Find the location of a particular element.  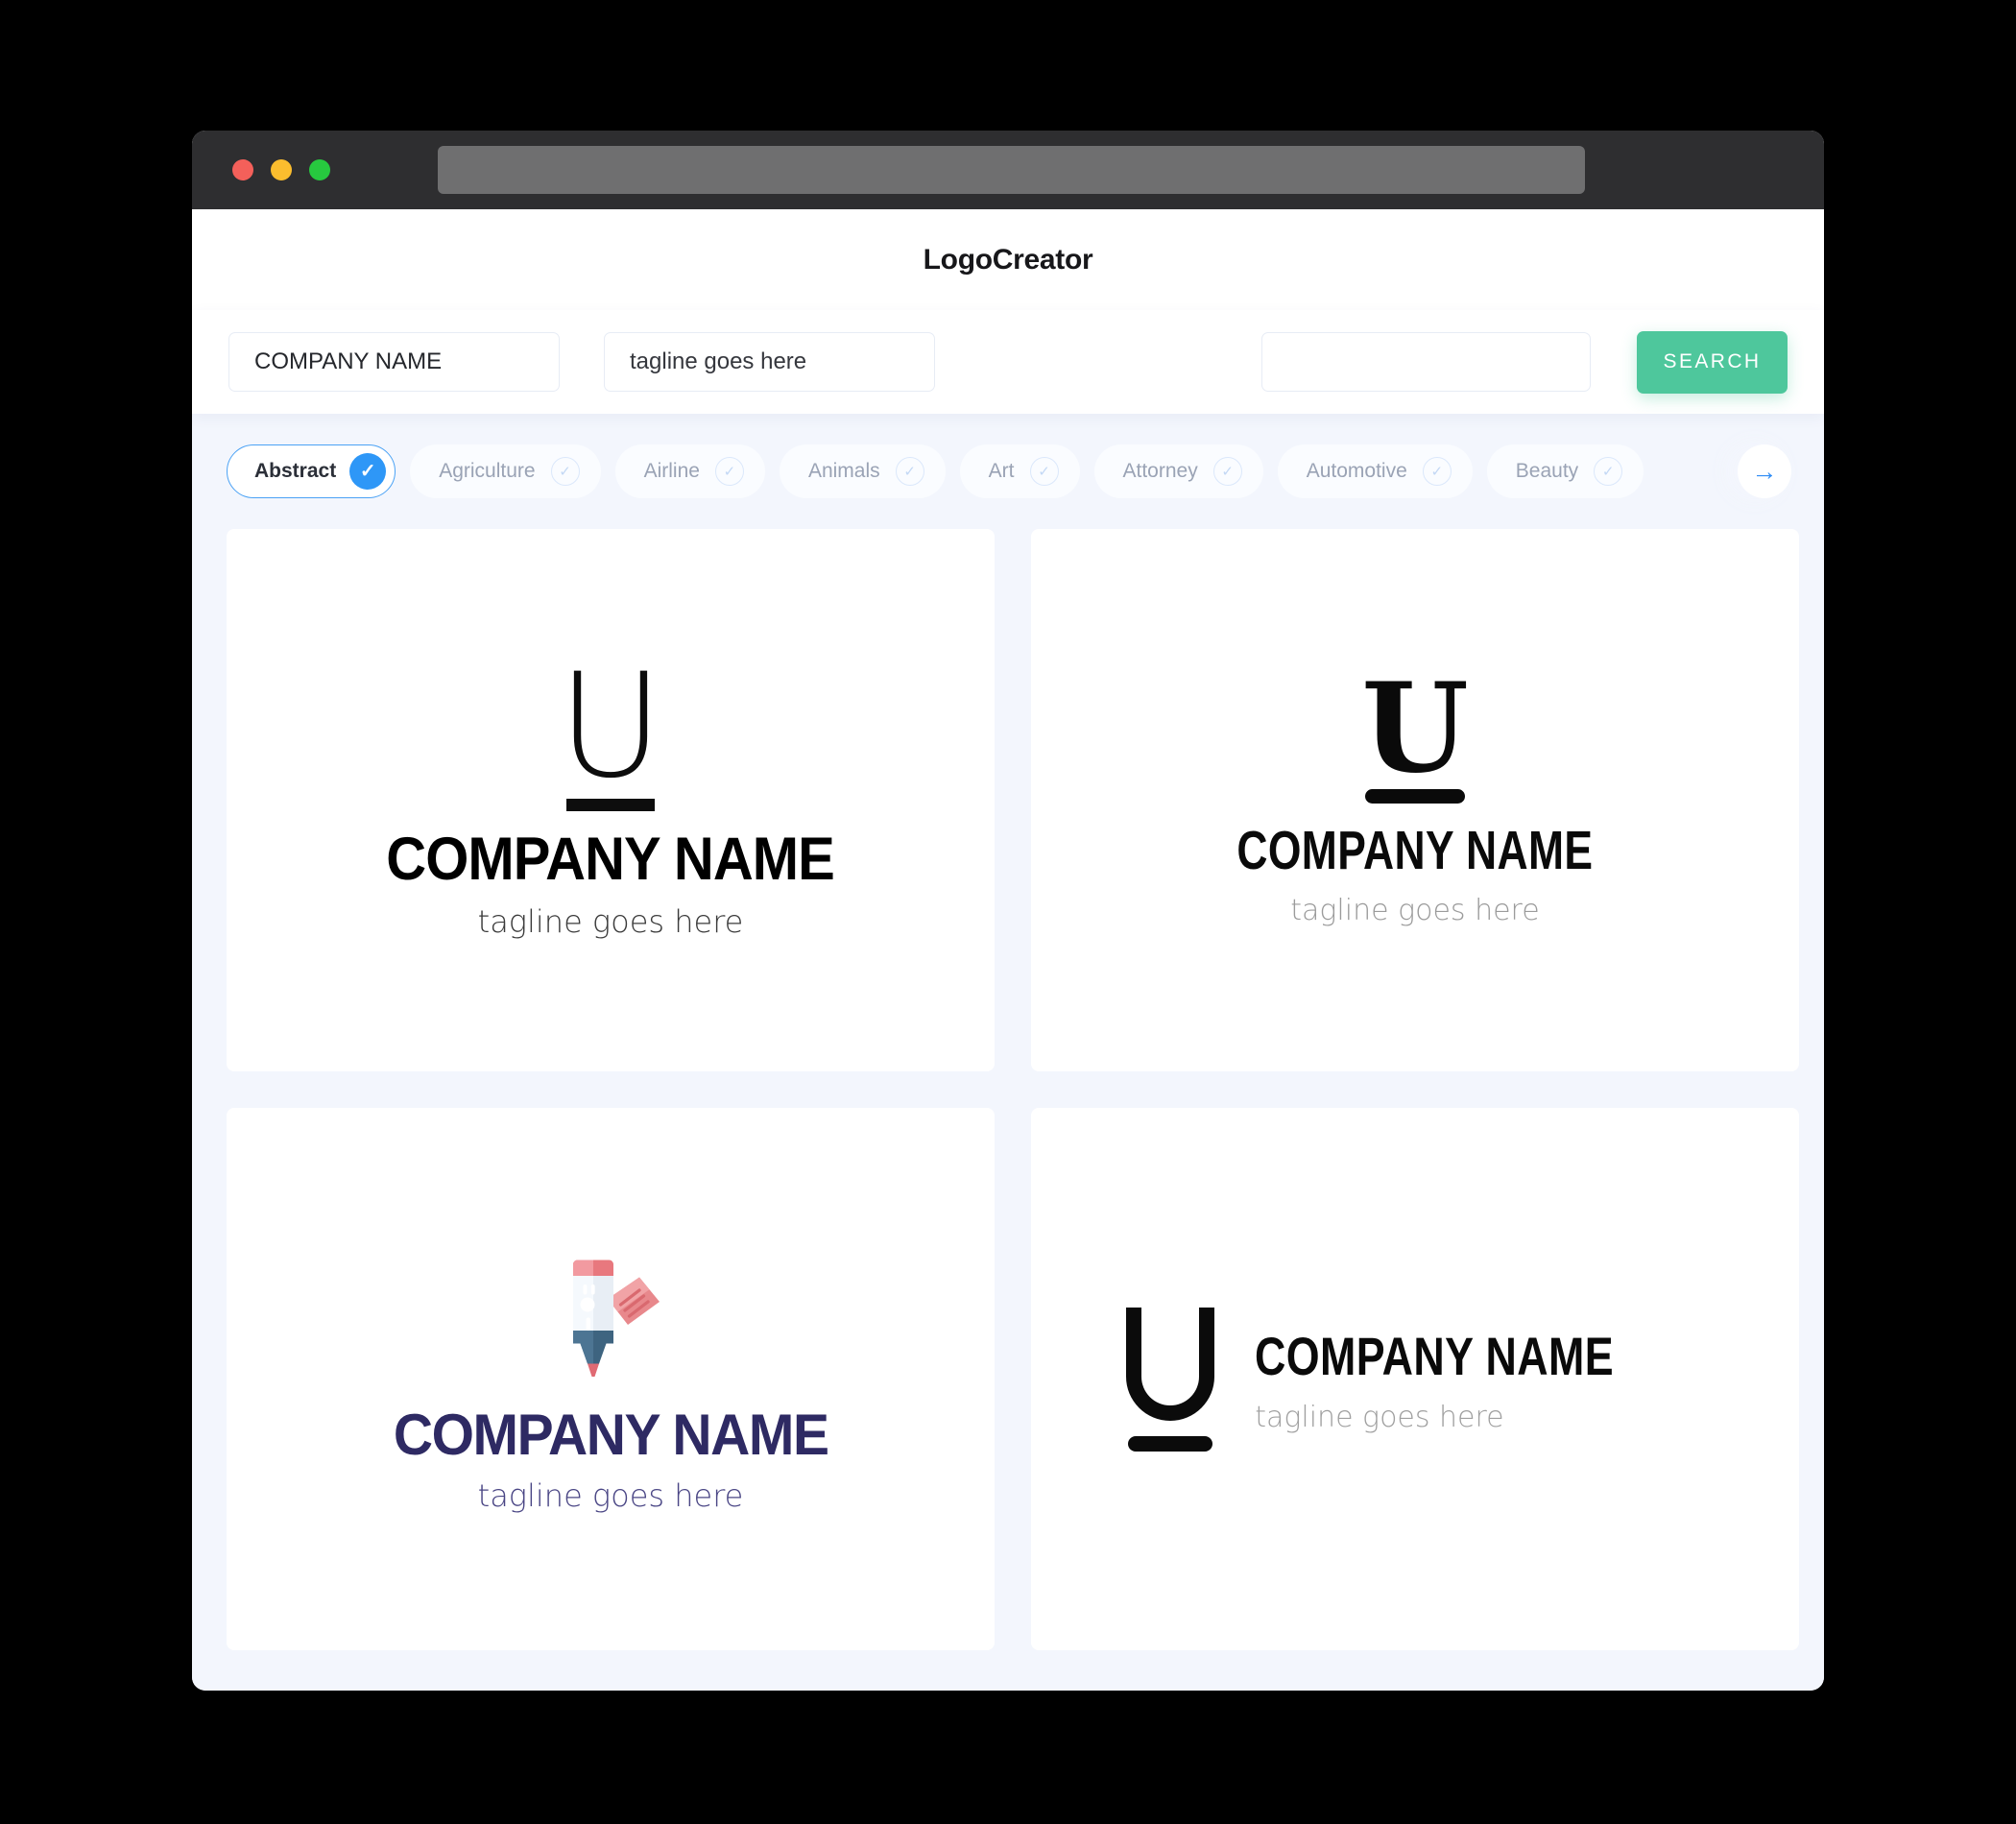

keyword-input is located at coordinates (1426, 362).